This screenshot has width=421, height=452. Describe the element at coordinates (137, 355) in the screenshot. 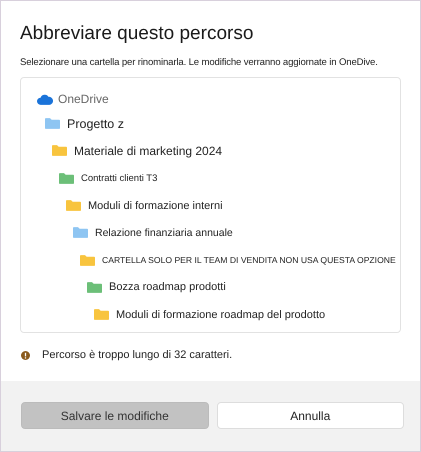

I see `warning-message: Percorso è troppo lungo di 32 caratteri.` at that location.